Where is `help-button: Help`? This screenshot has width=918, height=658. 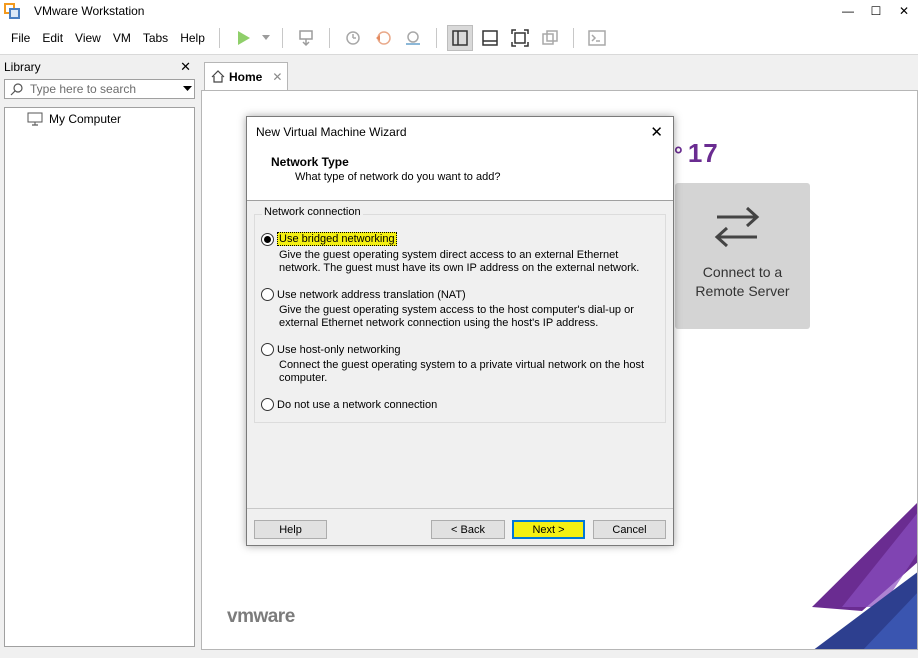 help-button: Help is located at coordinates (290, 529).